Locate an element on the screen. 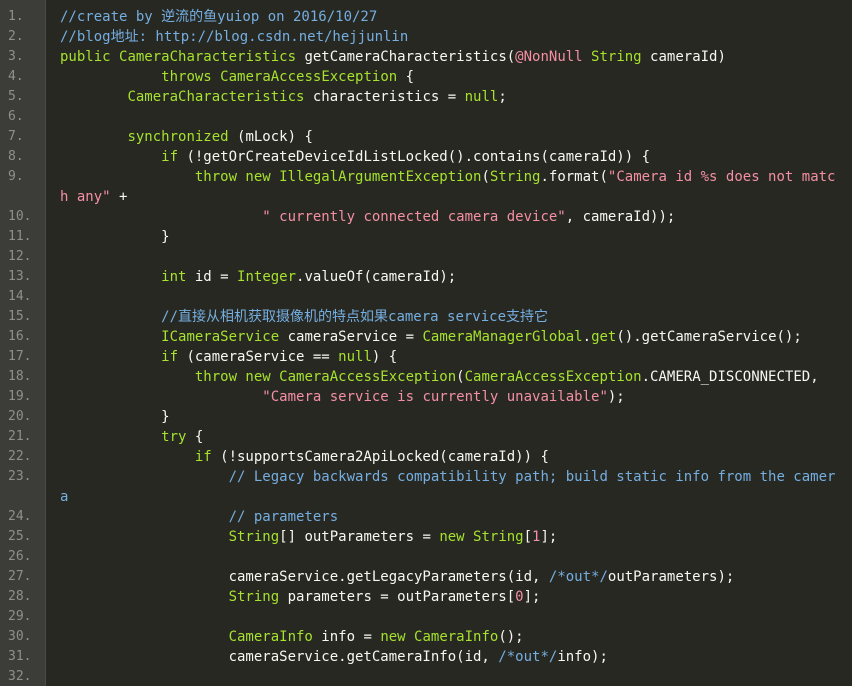  line-number: 3. is located at coordinates (16, 56).